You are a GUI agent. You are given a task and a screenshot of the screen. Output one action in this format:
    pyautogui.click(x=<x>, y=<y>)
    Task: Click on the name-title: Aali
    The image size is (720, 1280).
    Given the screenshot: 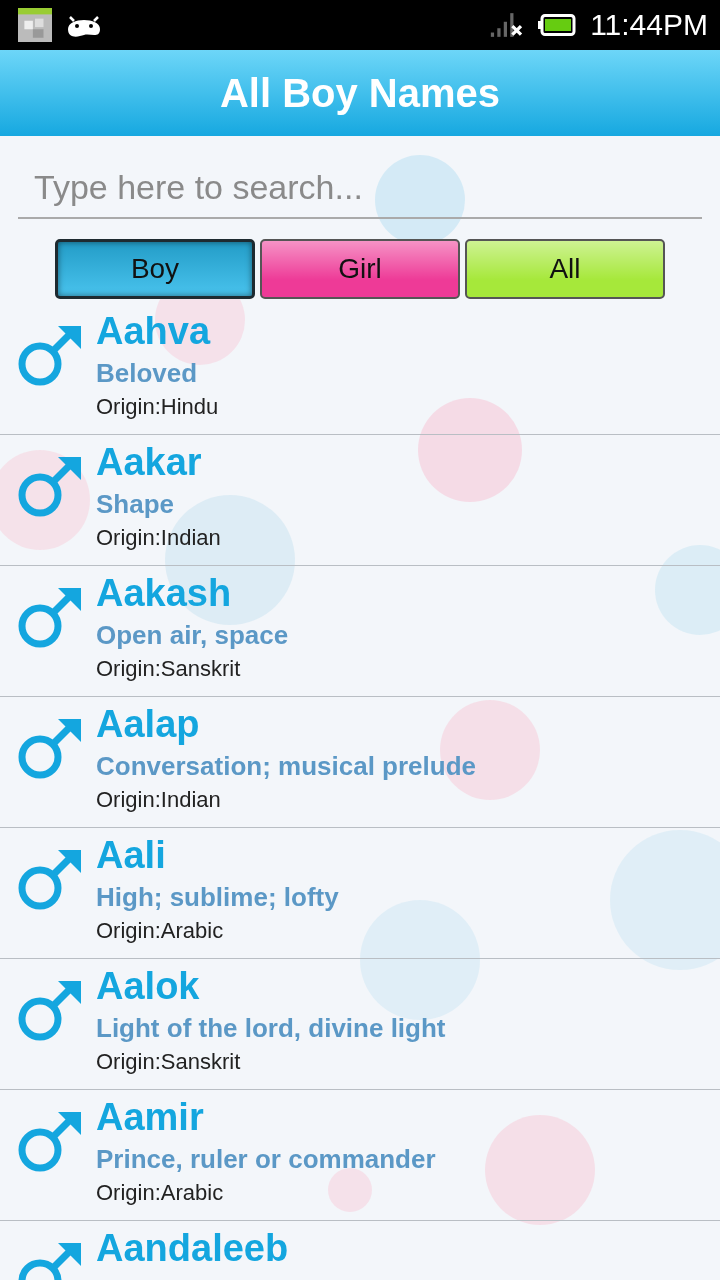 What is the action you would take?
    pyautogui.click(x=131, y=855)
    